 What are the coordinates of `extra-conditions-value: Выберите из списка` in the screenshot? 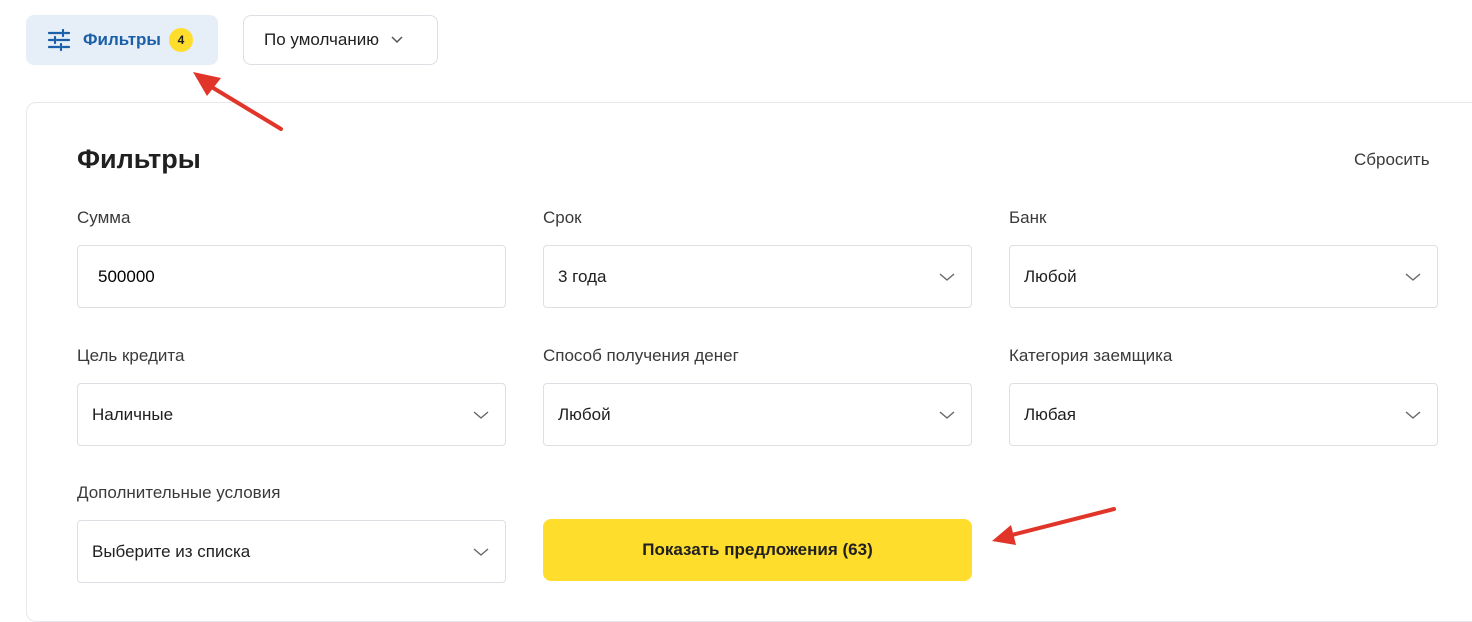 It's located at (171, 551).